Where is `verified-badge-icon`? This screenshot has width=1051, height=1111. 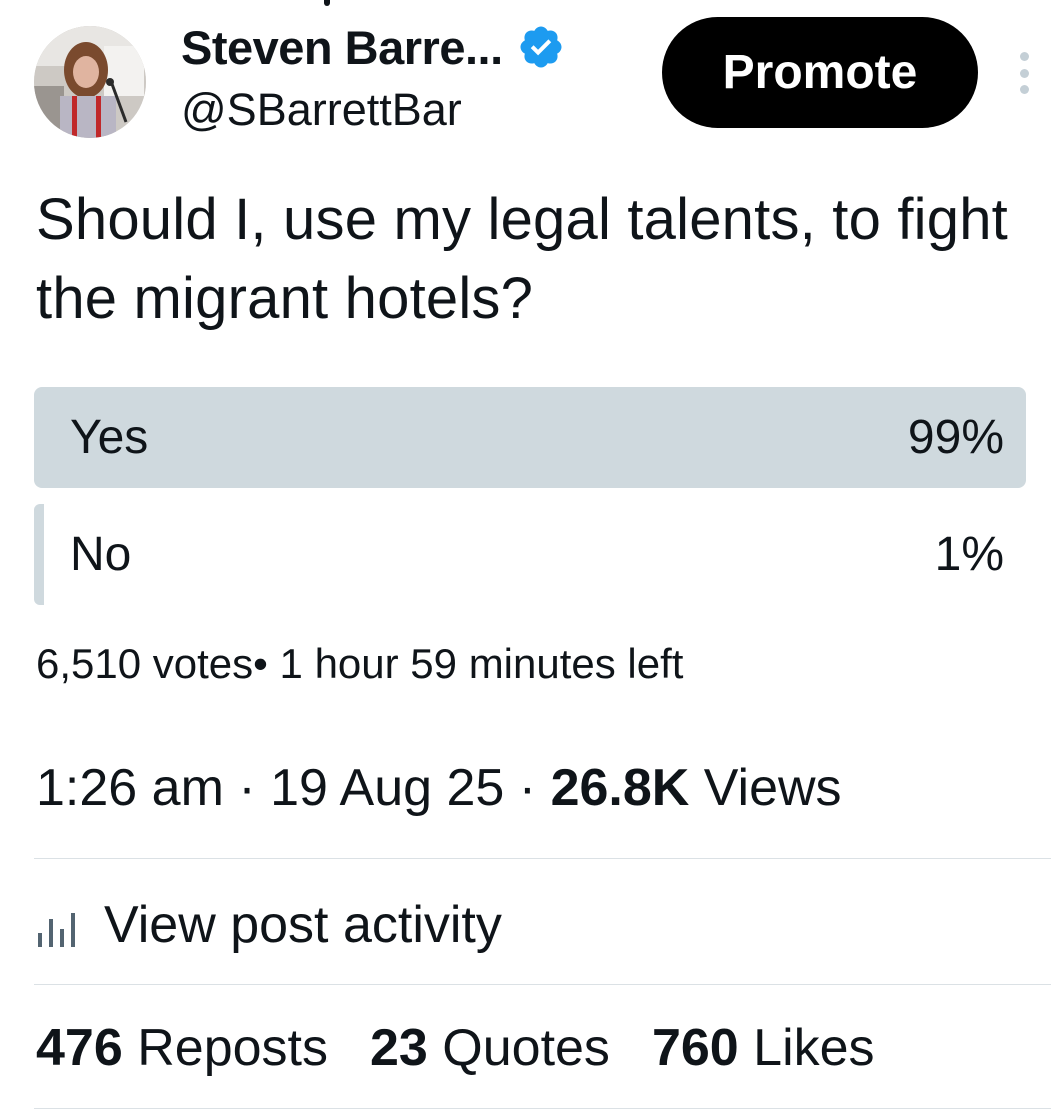
verified-badge-icon is located at coordinates (541, 47).